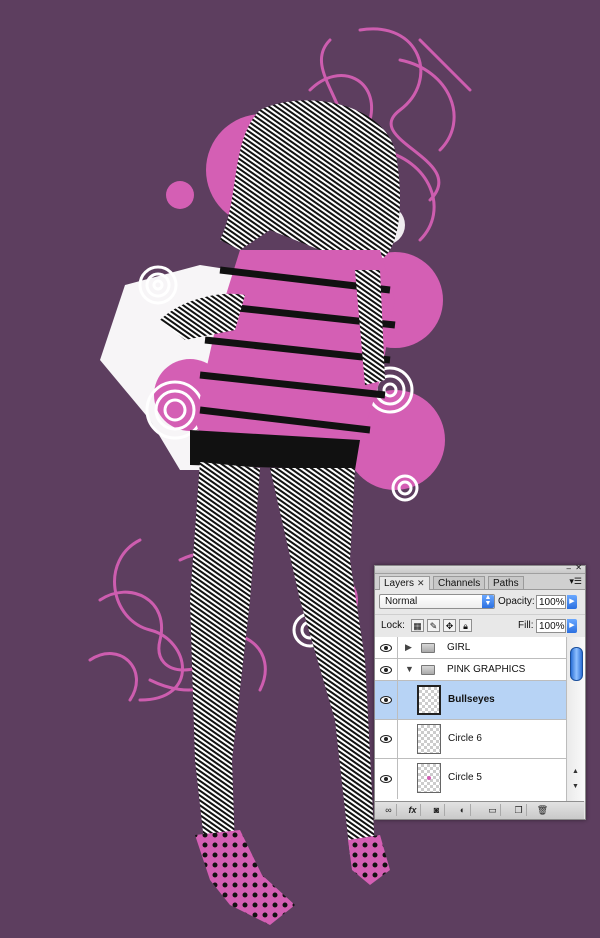 This screenshot has height=938, width=600. Describe the element at coordinates (576, 664) in the screenshot. I see `scrollbar-thumb` at that location.